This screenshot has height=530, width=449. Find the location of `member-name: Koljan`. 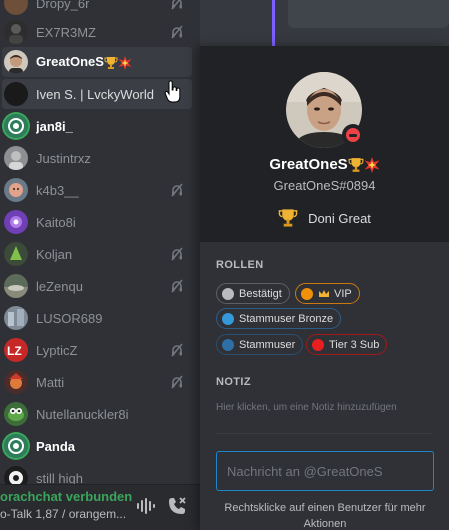

member-name: Koljan is located at coordinates (54, 254).